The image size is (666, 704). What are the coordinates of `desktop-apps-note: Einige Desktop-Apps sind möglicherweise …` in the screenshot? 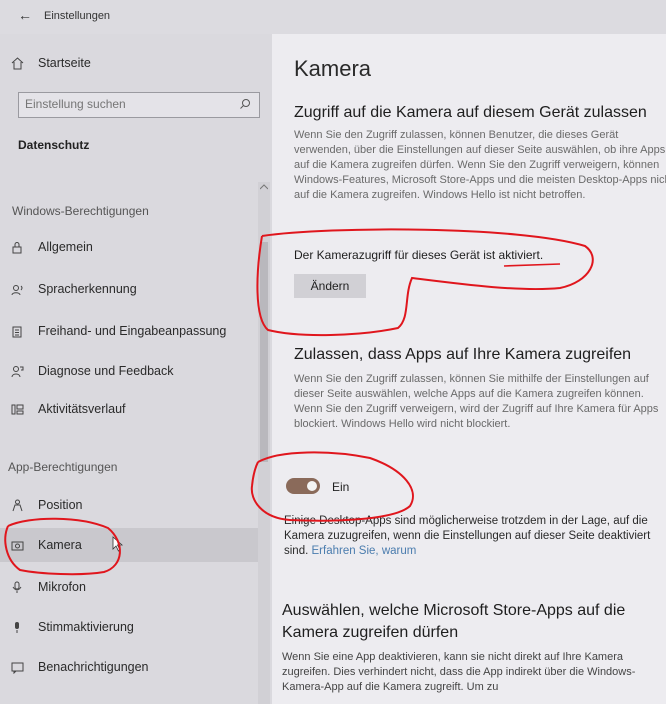 It's located at (475, 536).